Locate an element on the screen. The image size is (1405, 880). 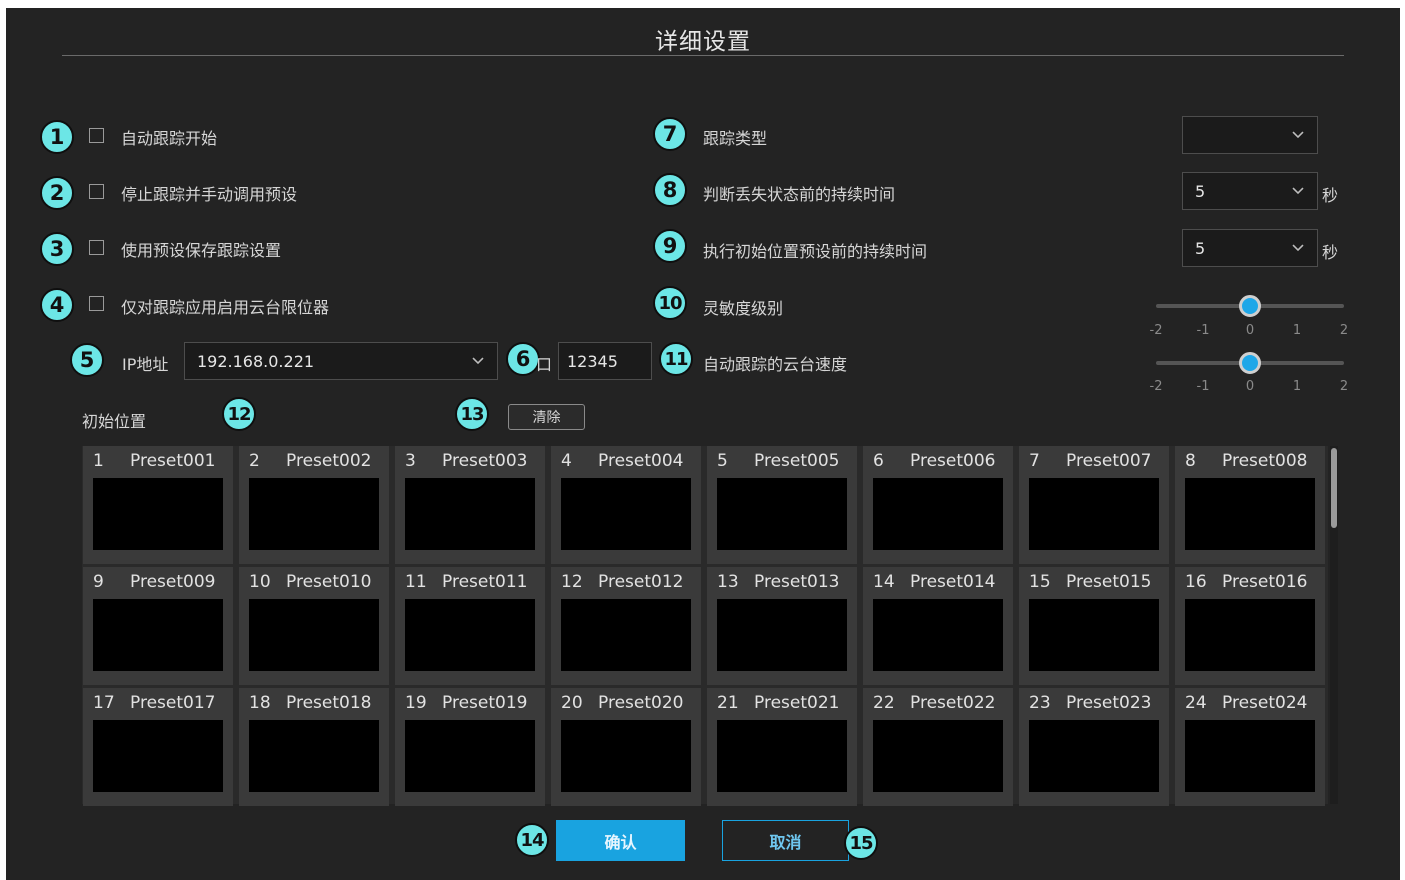
confirm-button: 确认 is located at coordinates (620, 840).